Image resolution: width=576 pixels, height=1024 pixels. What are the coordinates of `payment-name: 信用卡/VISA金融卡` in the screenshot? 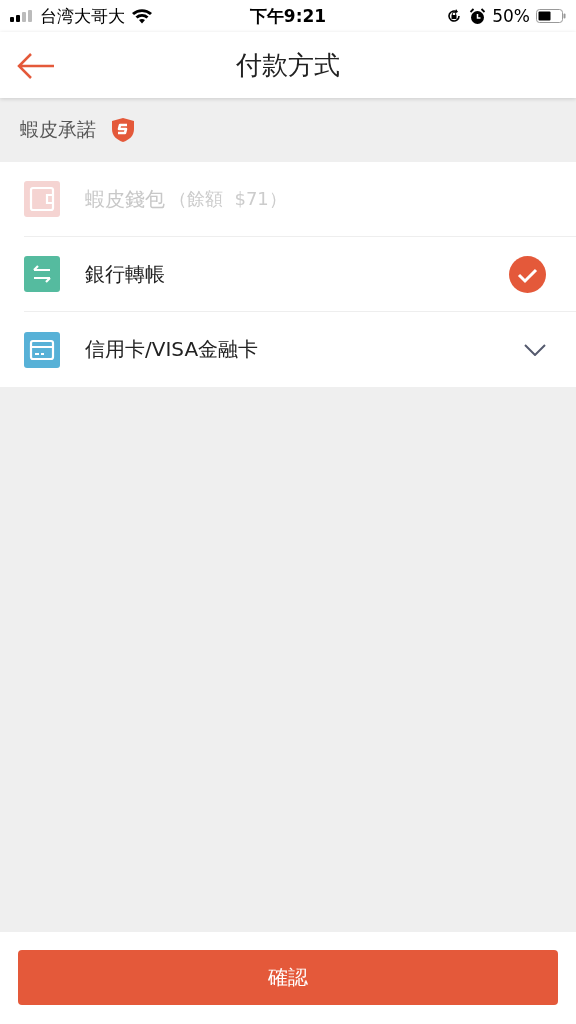 It's located at (172, 349).